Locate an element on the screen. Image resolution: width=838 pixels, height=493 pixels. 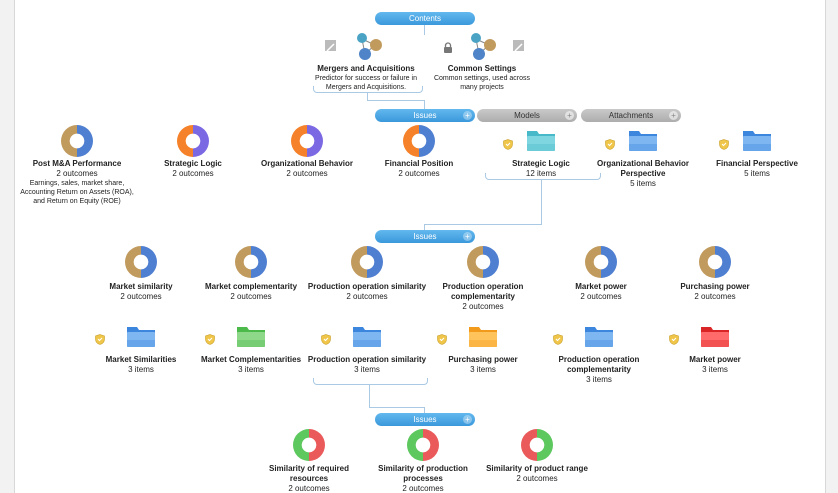
issue-node: Organizational Behavior 2 outcomes is located at coordinates (307, 169).